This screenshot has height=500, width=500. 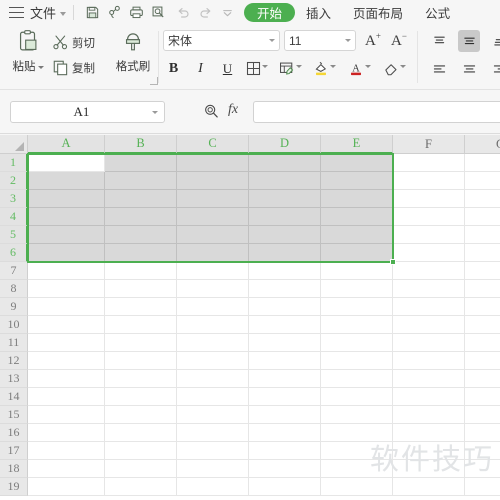 What do you see at coordinates (429, 289) in the screenshot?
I see `cell-f8` at bounding box center [429, 289].